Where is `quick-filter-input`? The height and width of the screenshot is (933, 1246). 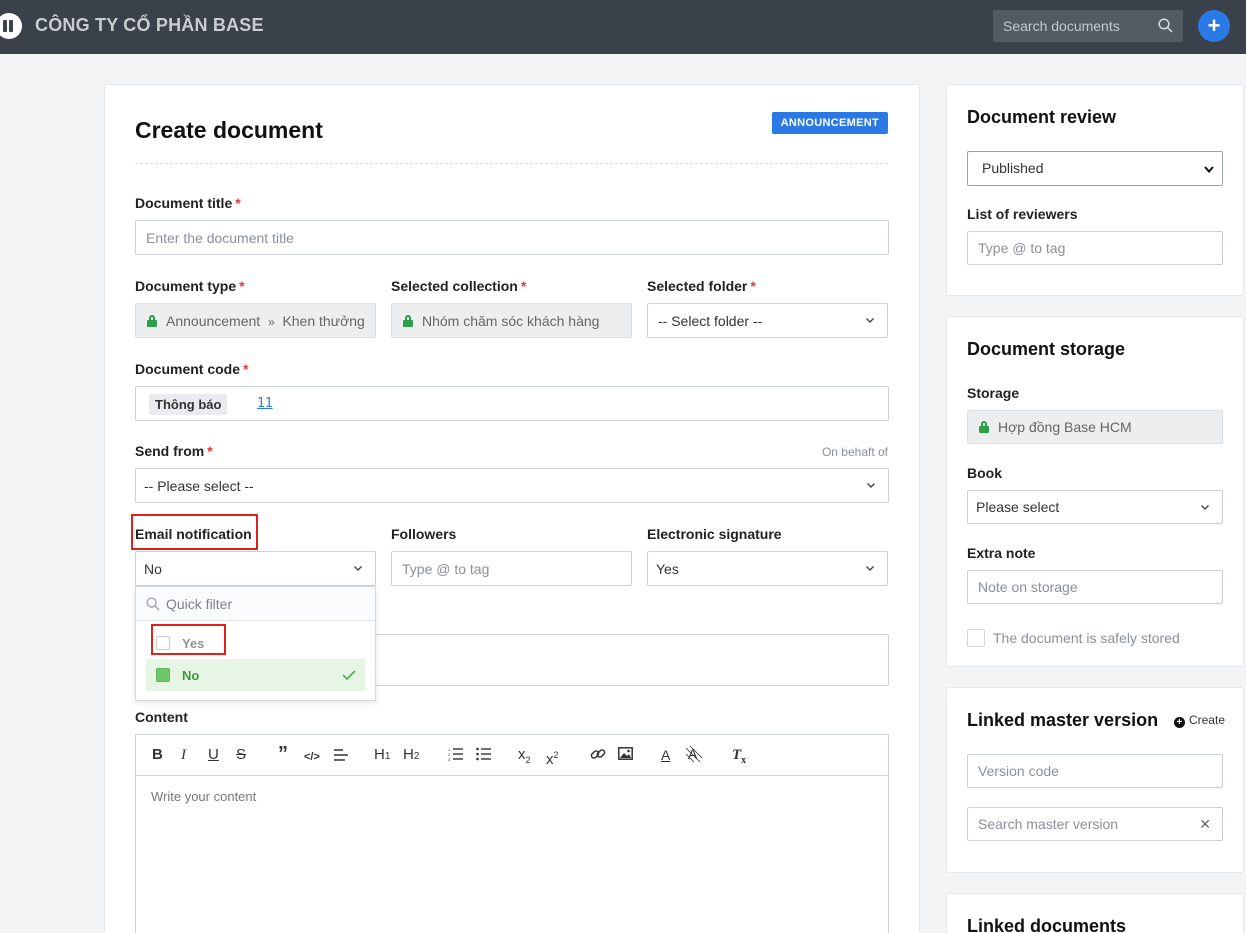 quick-filter-input is located at coordinates (266, 603).